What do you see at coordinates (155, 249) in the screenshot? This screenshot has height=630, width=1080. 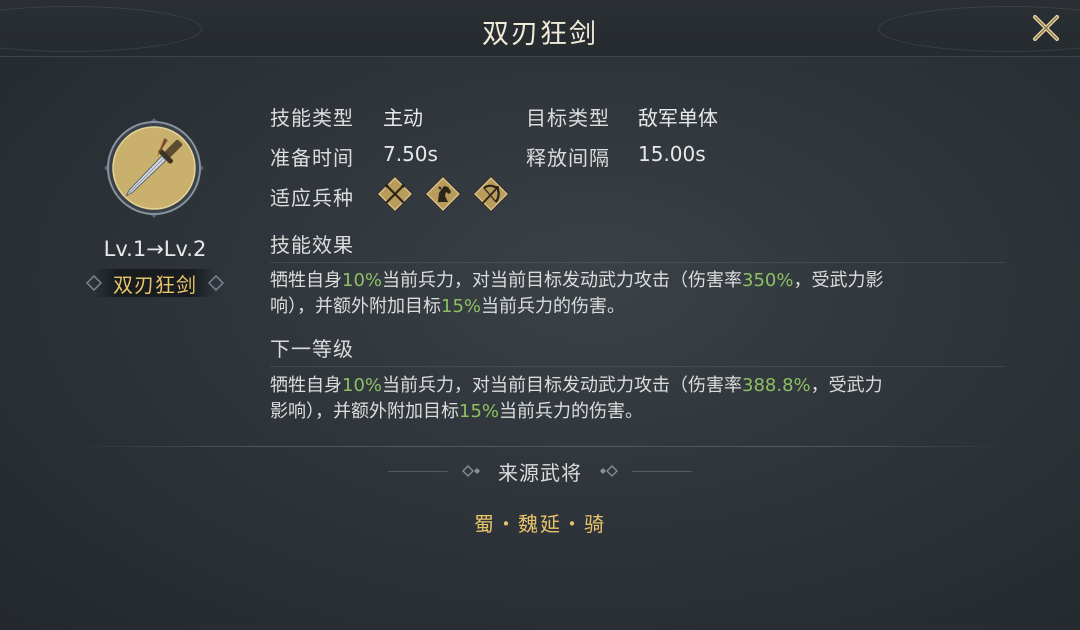 I see `skill-level: Lv.1→Lv.2` at bounding box center [155, 249].